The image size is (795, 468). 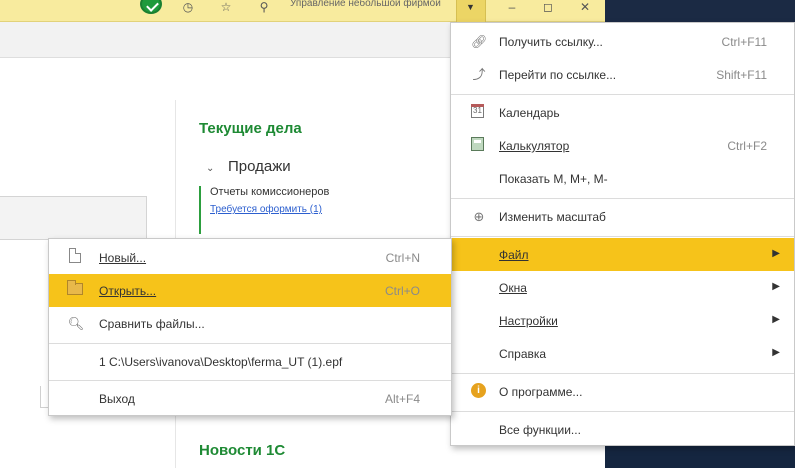 I want to click on menu-item-file: Файл ▶, so click(x=622, y=254).